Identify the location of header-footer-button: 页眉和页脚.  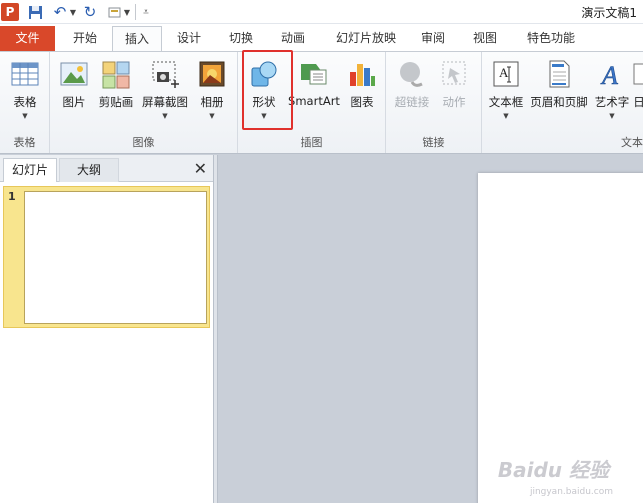
(559, 89).